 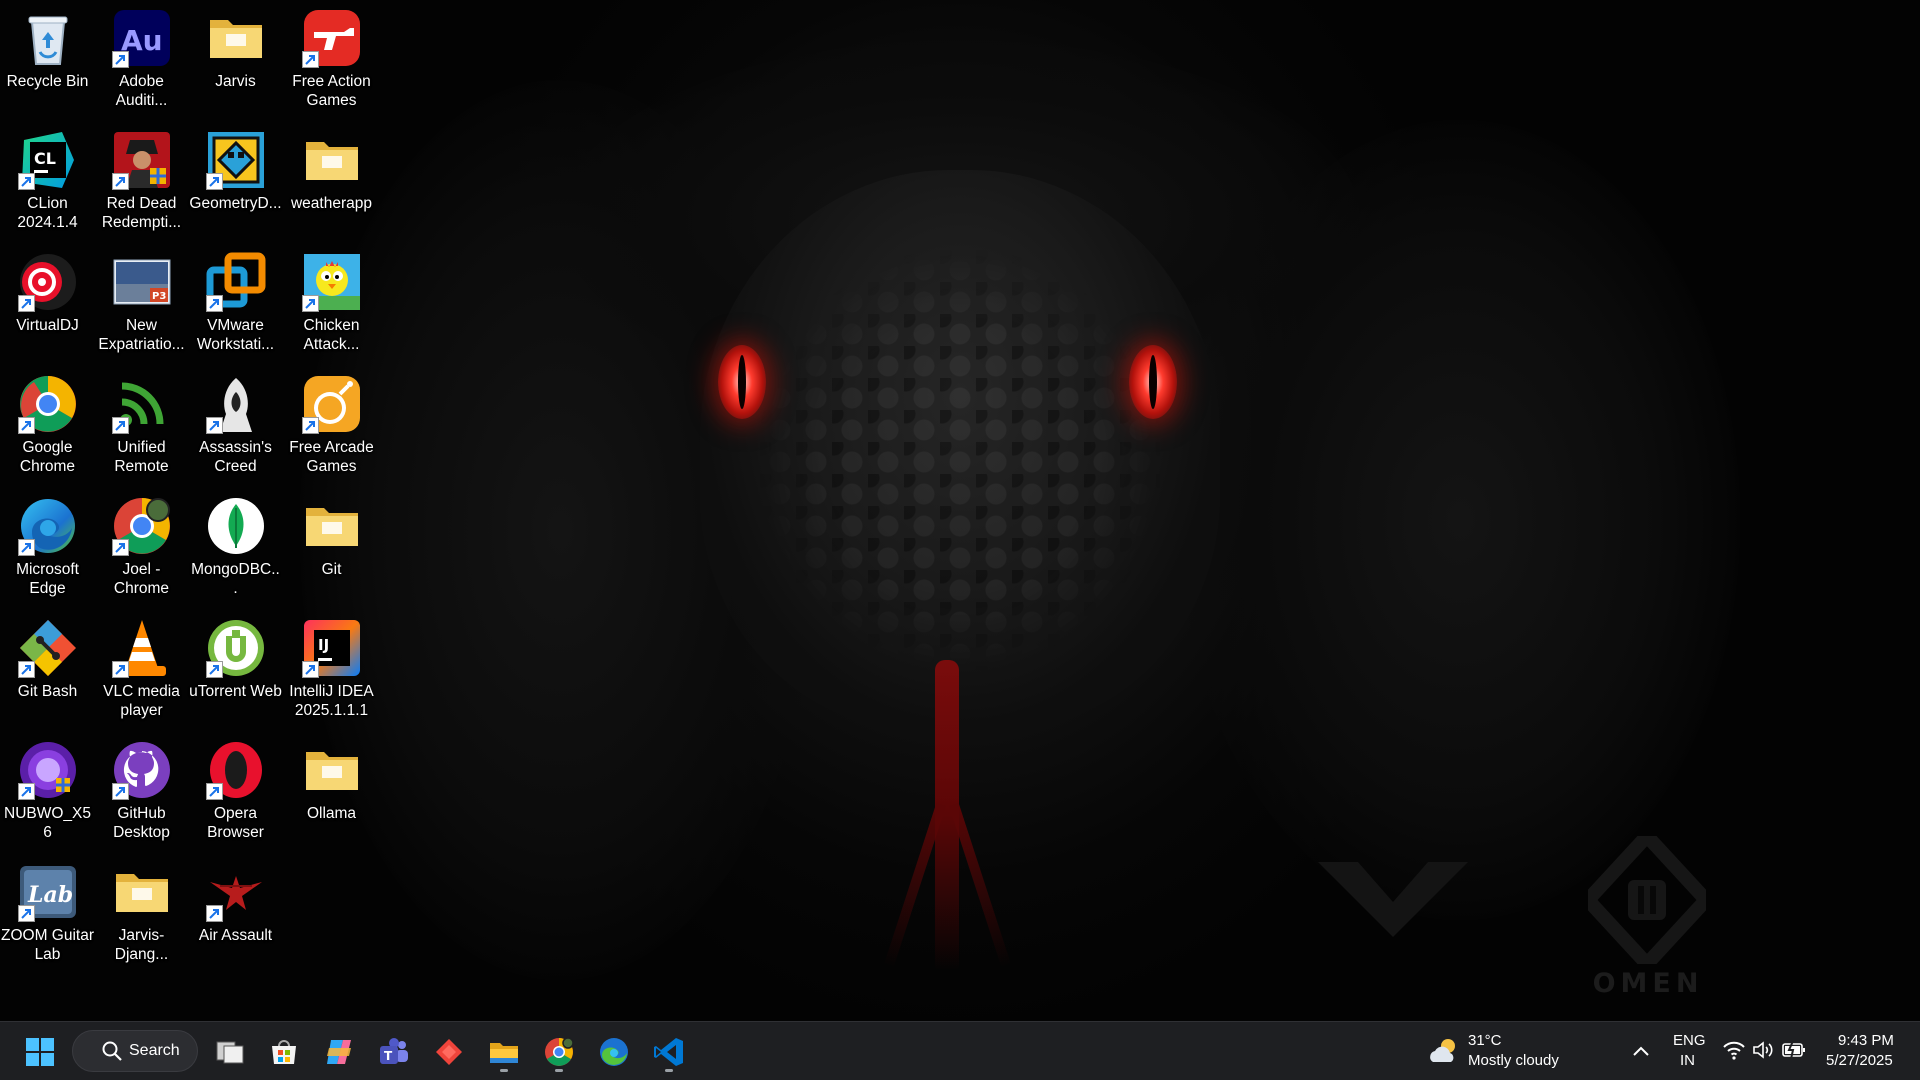 What do you see at coordinates (47, 213) in the screenshot?
I see `desktop-icon-label: CLion 2024.1.4` at bounding box center [47, 213].